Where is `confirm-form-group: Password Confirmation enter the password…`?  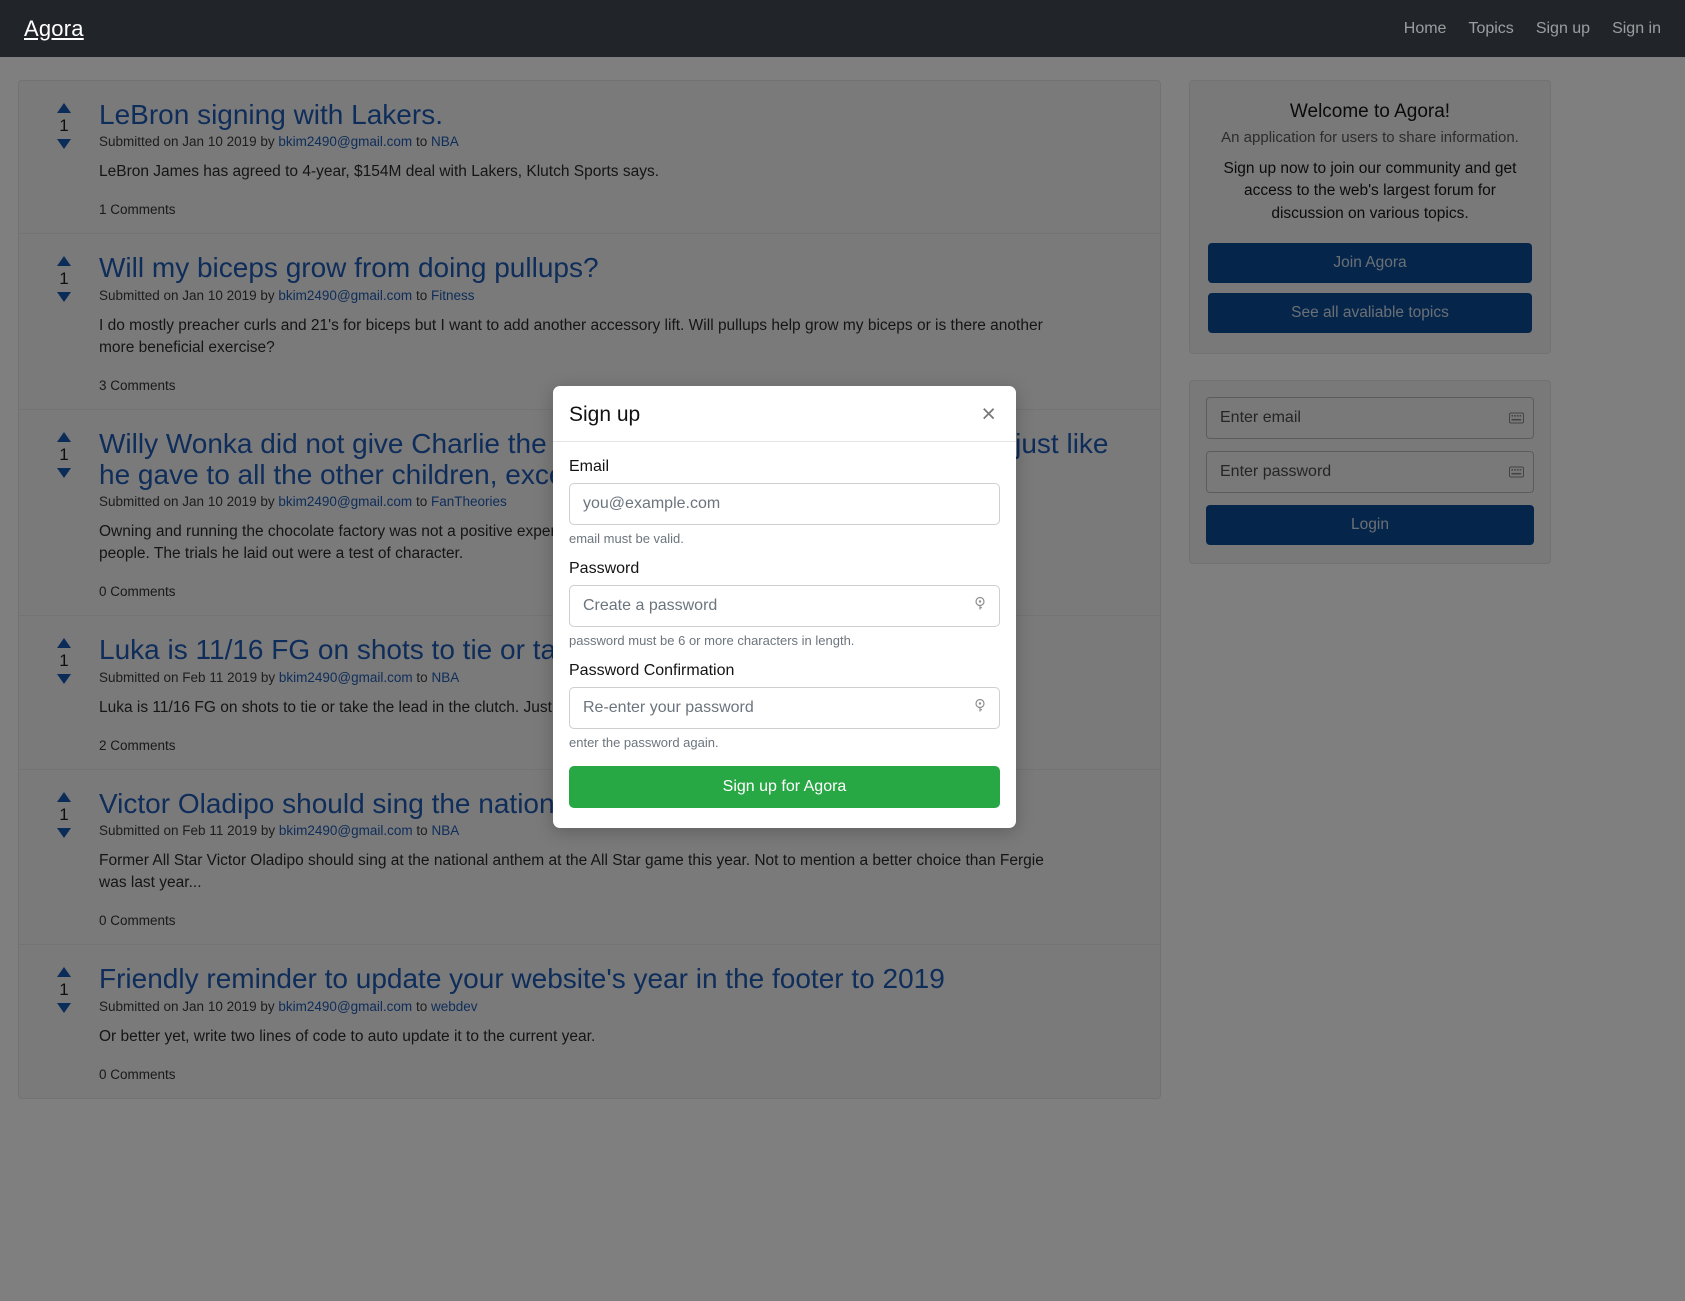 confirm-form-group: Password Confirmation enter the password… is located at coordinates (784, 706).